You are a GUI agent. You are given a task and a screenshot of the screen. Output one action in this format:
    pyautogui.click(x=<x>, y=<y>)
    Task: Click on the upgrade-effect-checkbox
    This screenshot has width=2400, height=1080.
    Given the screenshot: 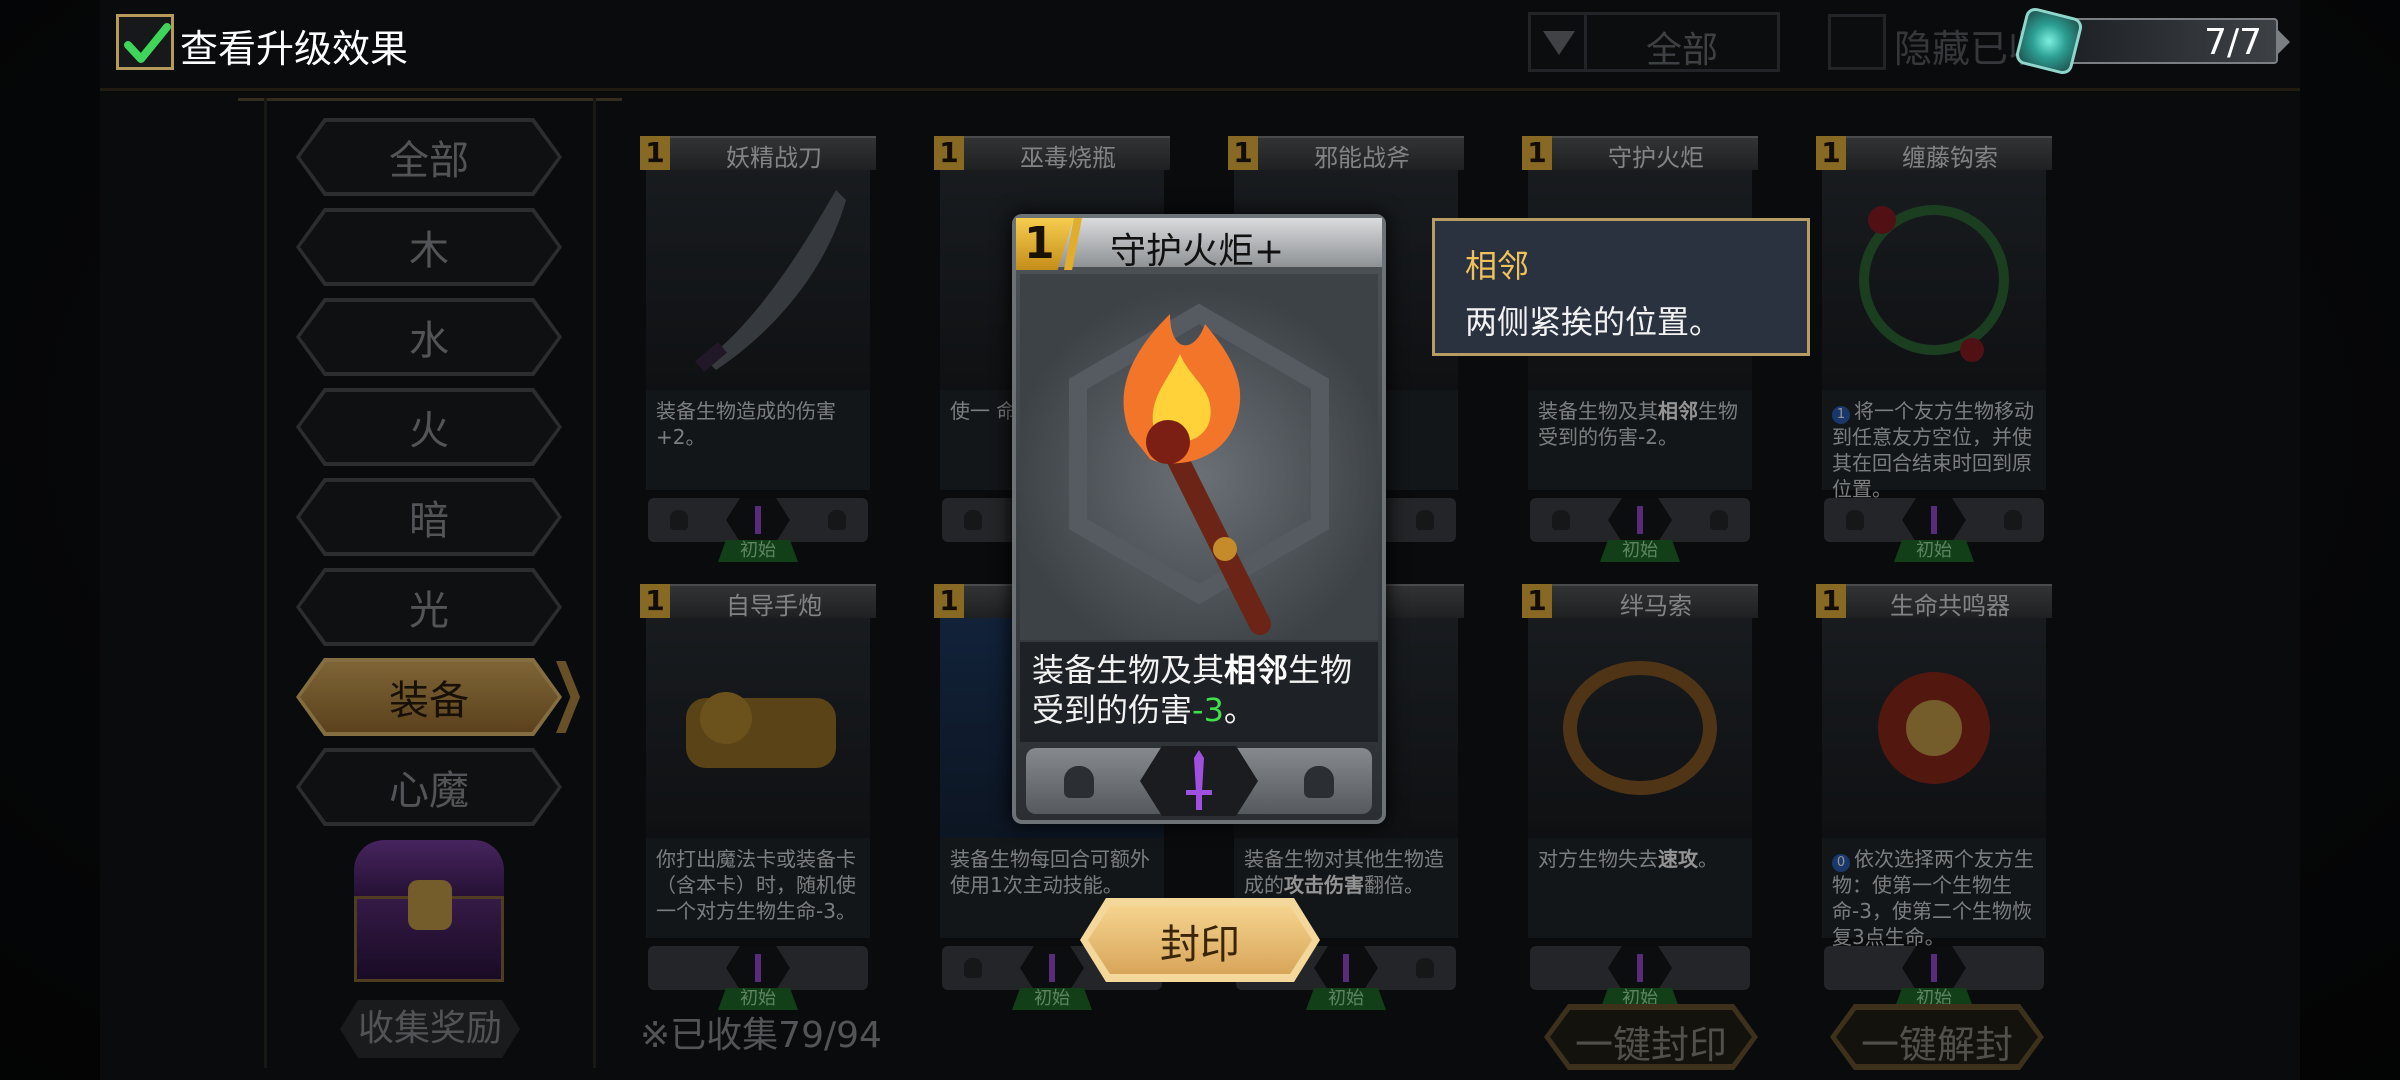 What is the action you would take?
    pyautogui.click(x=145, y=42)
    